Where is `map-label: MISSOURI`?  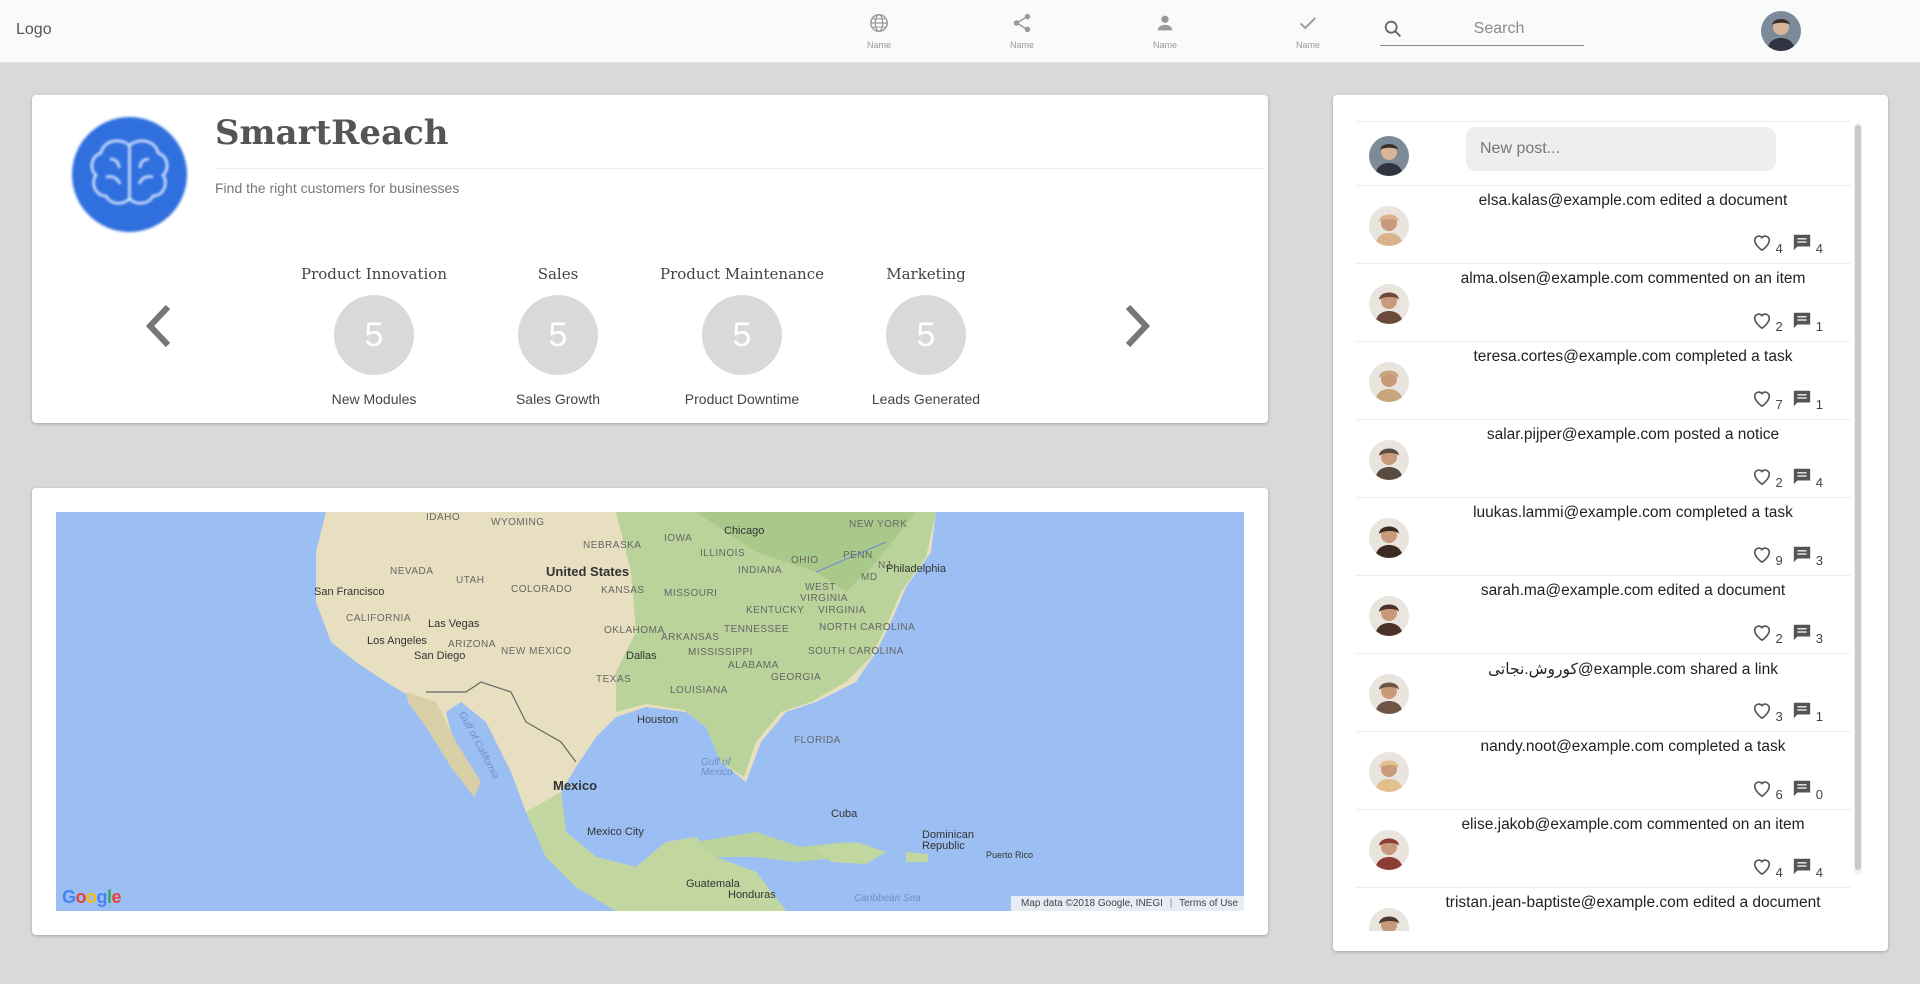 map-label: MISSOURI is located at coordinates (691, 593).